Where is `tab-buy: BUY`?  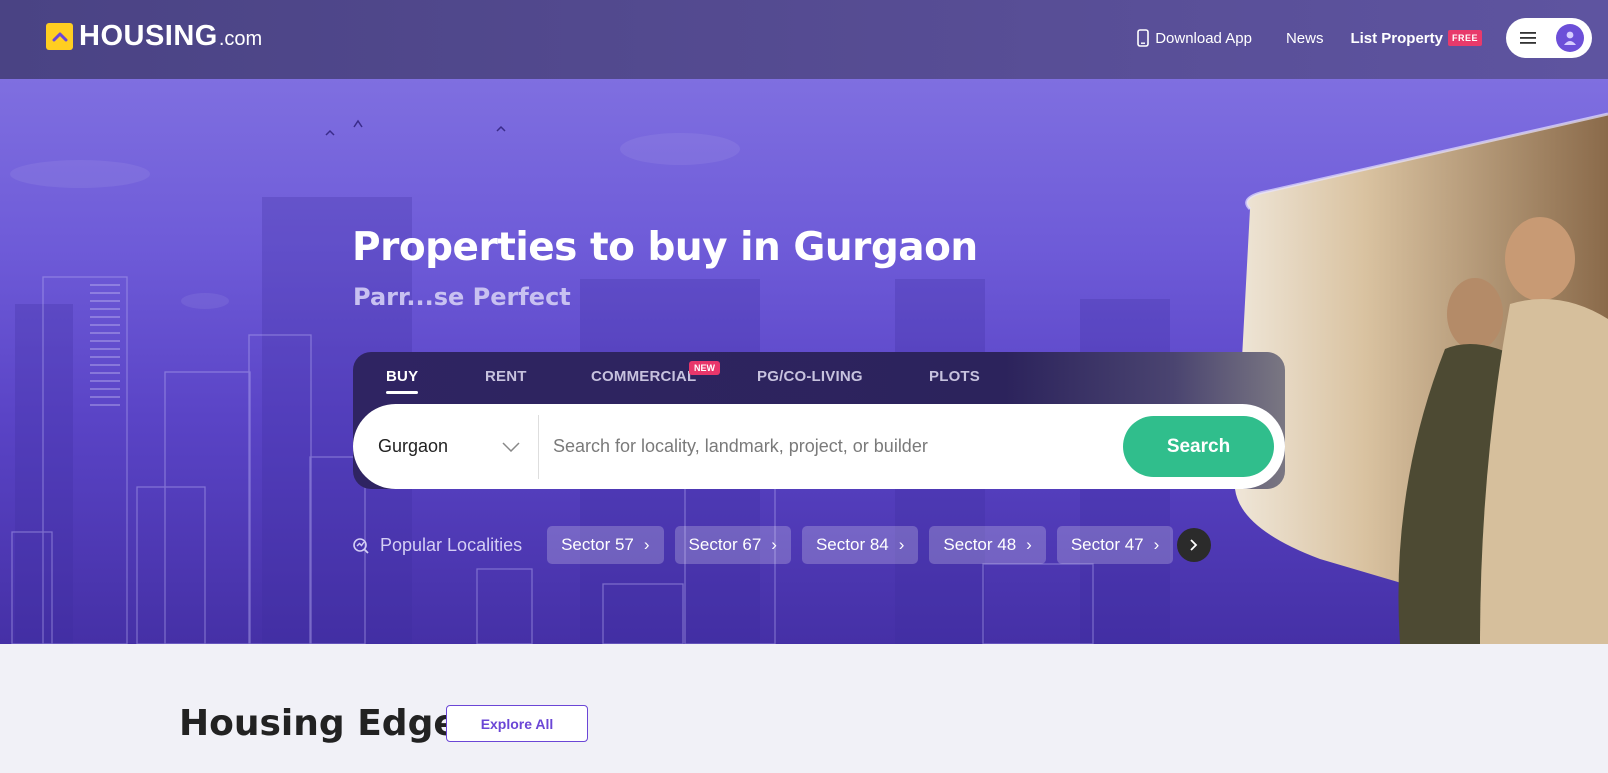 tab-buy: BUY is located at coordinates (402, 381).